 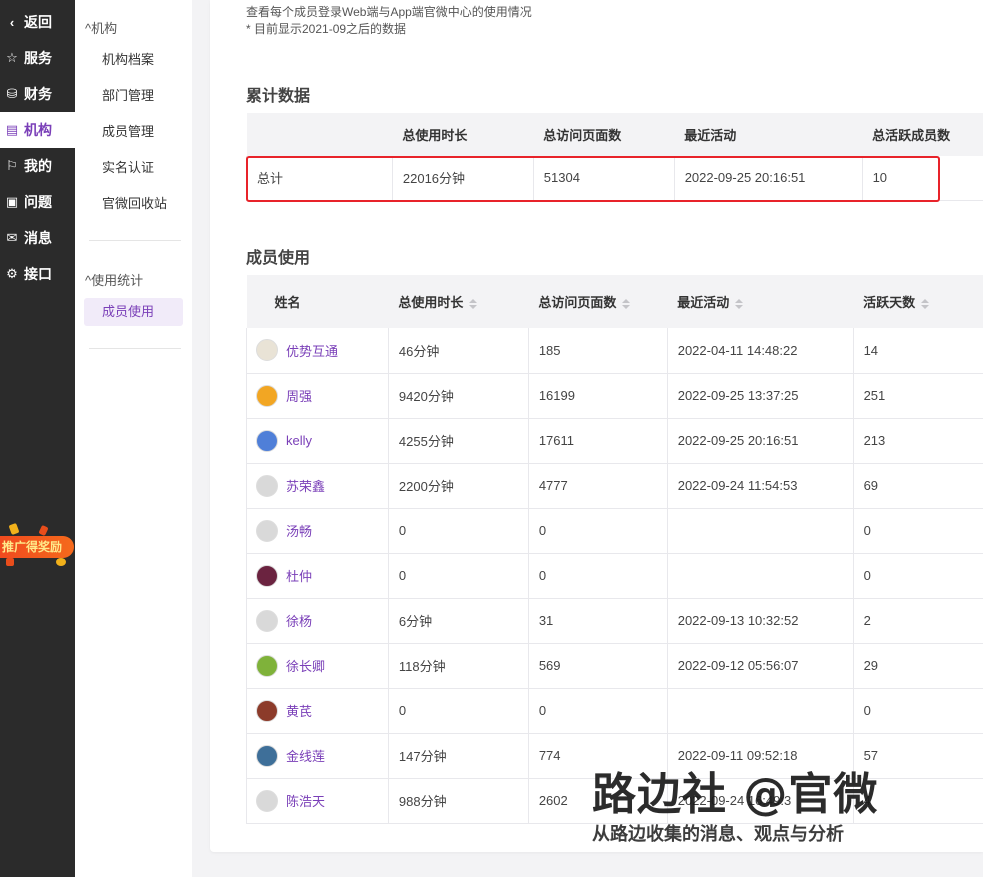 What do you see at coordinates (114, 279) in the screenshot?
I see `group-usage-stats: ^使用统计` at bounding box center [114, 279].